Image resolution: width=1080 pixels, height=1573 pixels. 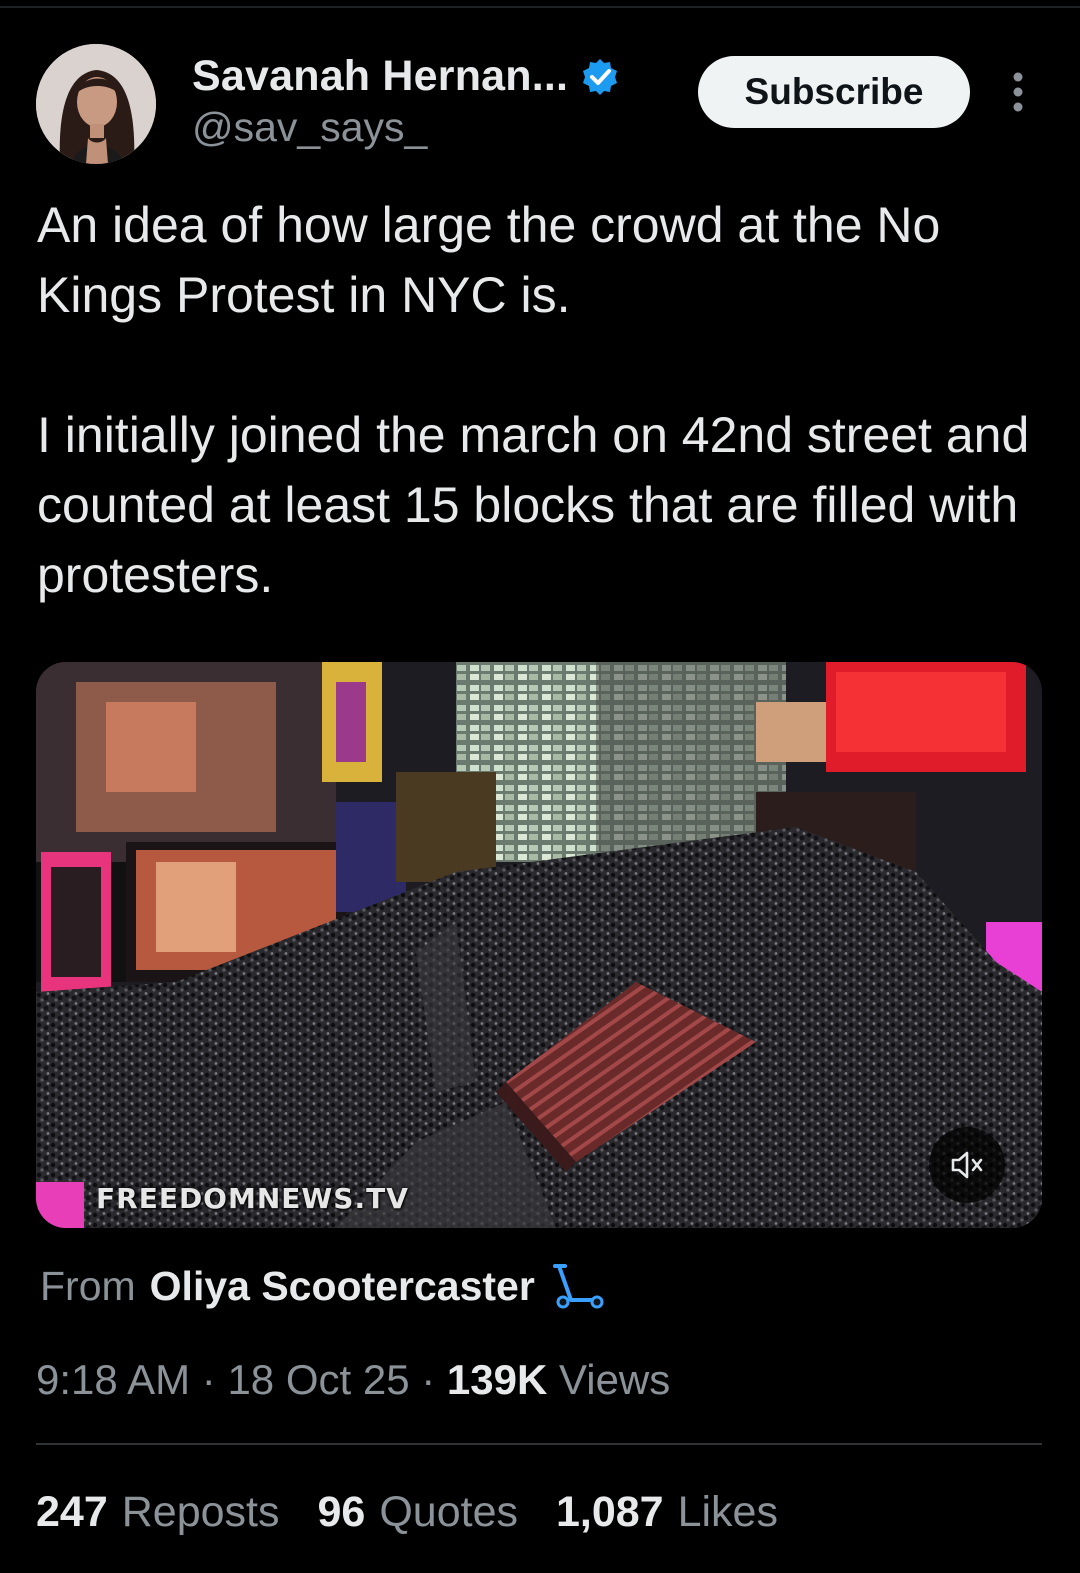 I want to click on tweet-metadata: 9:18 AM · 18 Oct 25 · 139K Views, so click(x=353, y=1380).